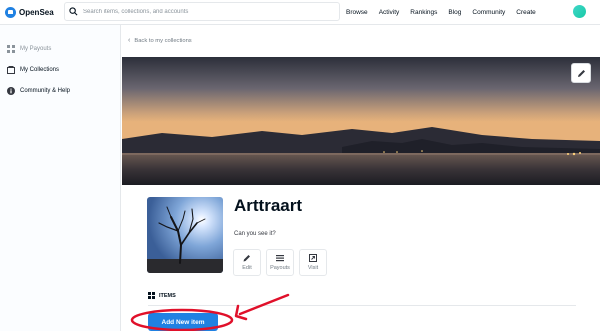 This screenshot has height=331, width=600. I want to click on sidebar-item-label: My Collections, so click(40, 69).